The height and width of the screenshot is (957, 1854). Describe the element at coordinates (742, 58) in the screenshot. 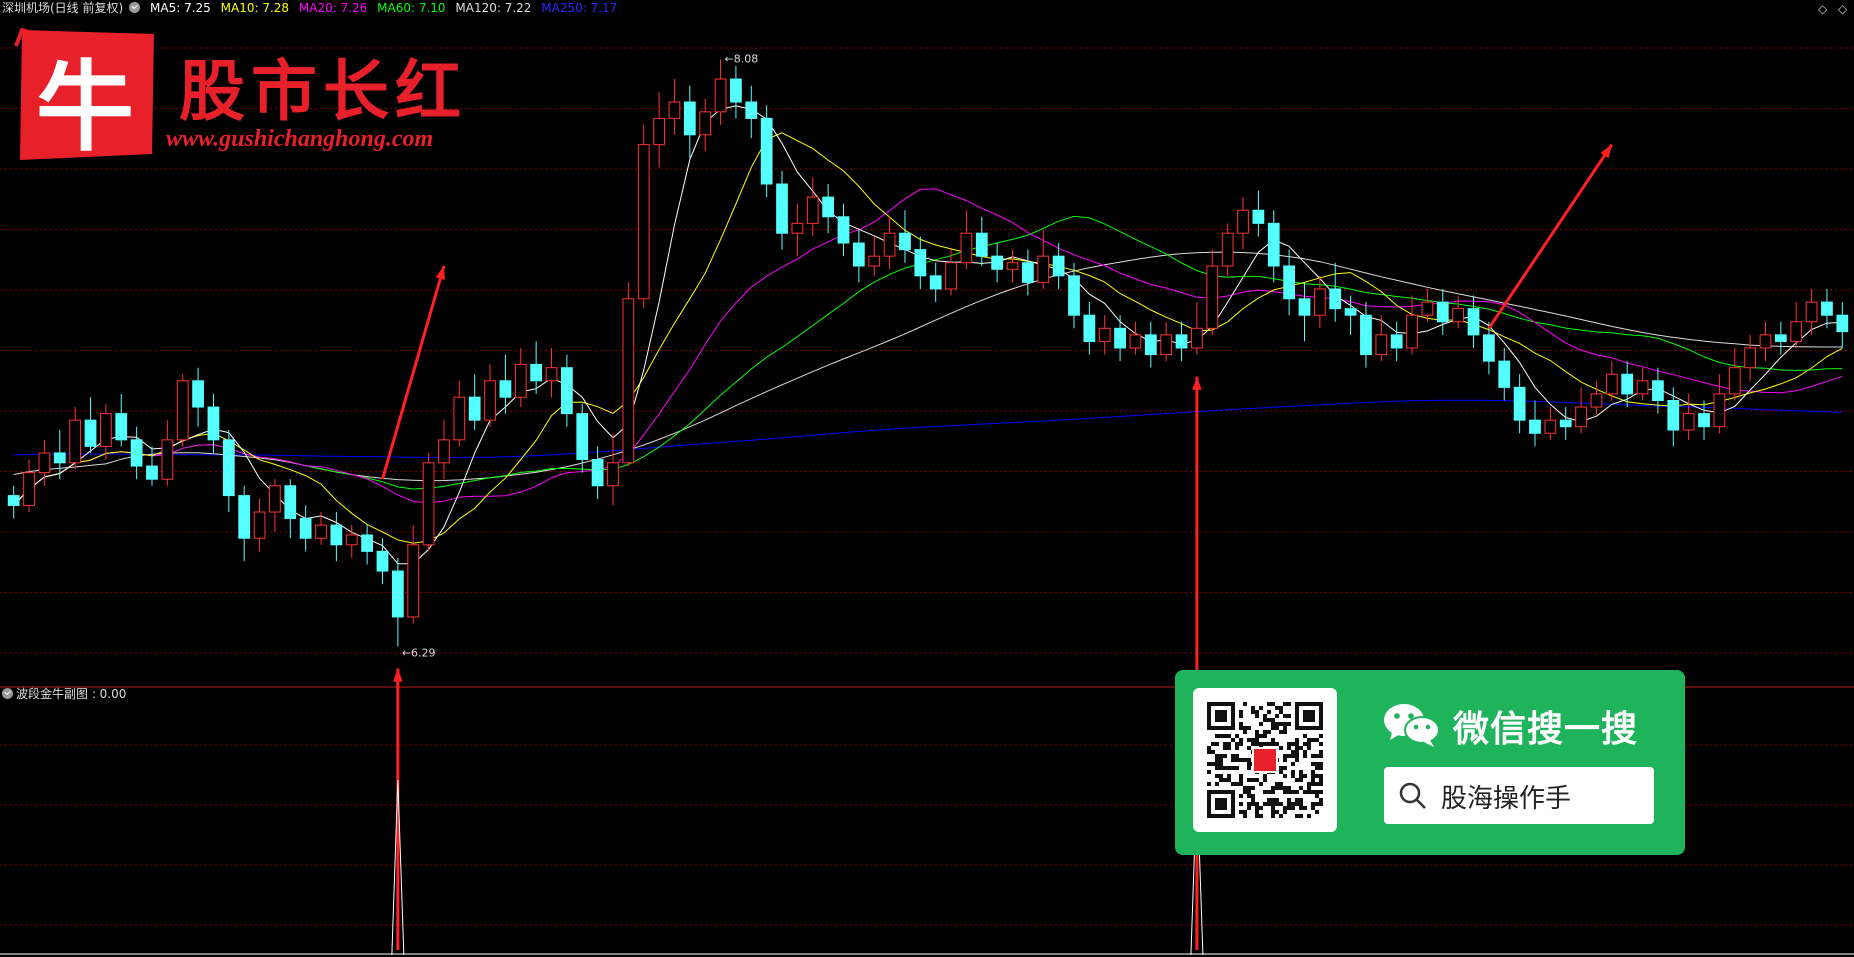

I see `high-price-label: ←8.08` at that location.